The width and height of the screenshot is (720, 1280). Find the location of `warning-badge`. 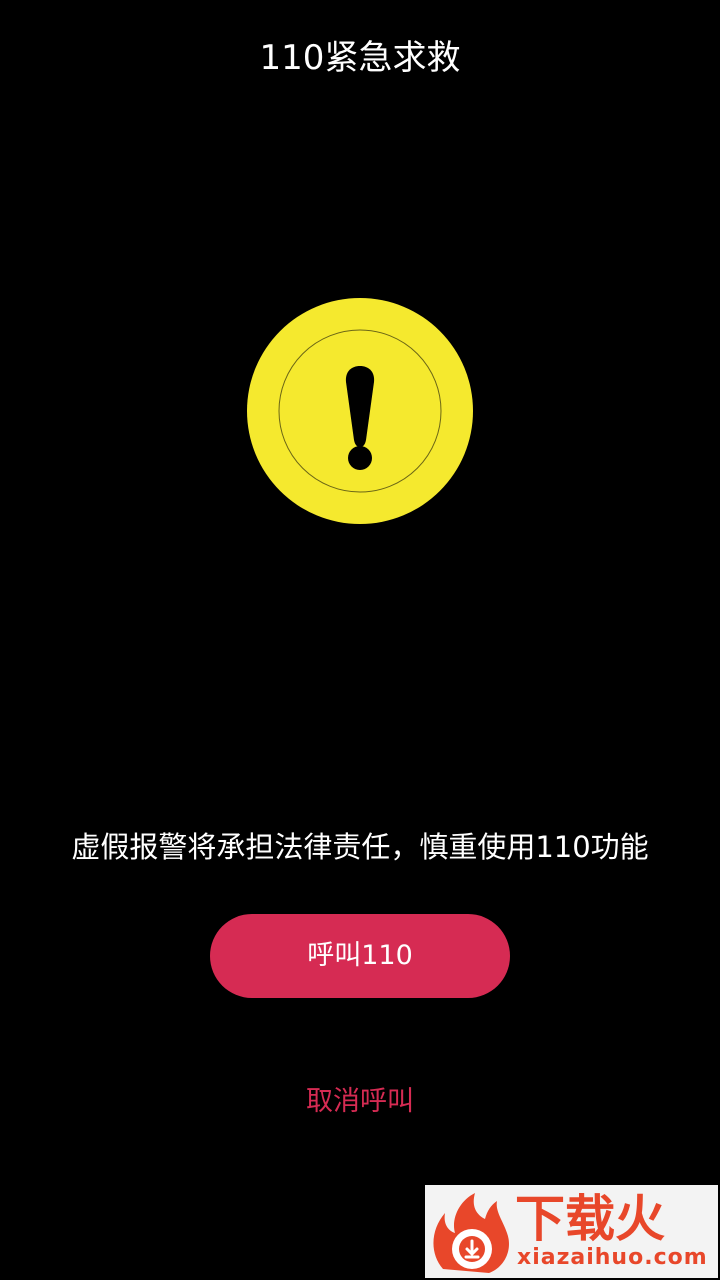

warning-badge is located at coordinates (360, 411).